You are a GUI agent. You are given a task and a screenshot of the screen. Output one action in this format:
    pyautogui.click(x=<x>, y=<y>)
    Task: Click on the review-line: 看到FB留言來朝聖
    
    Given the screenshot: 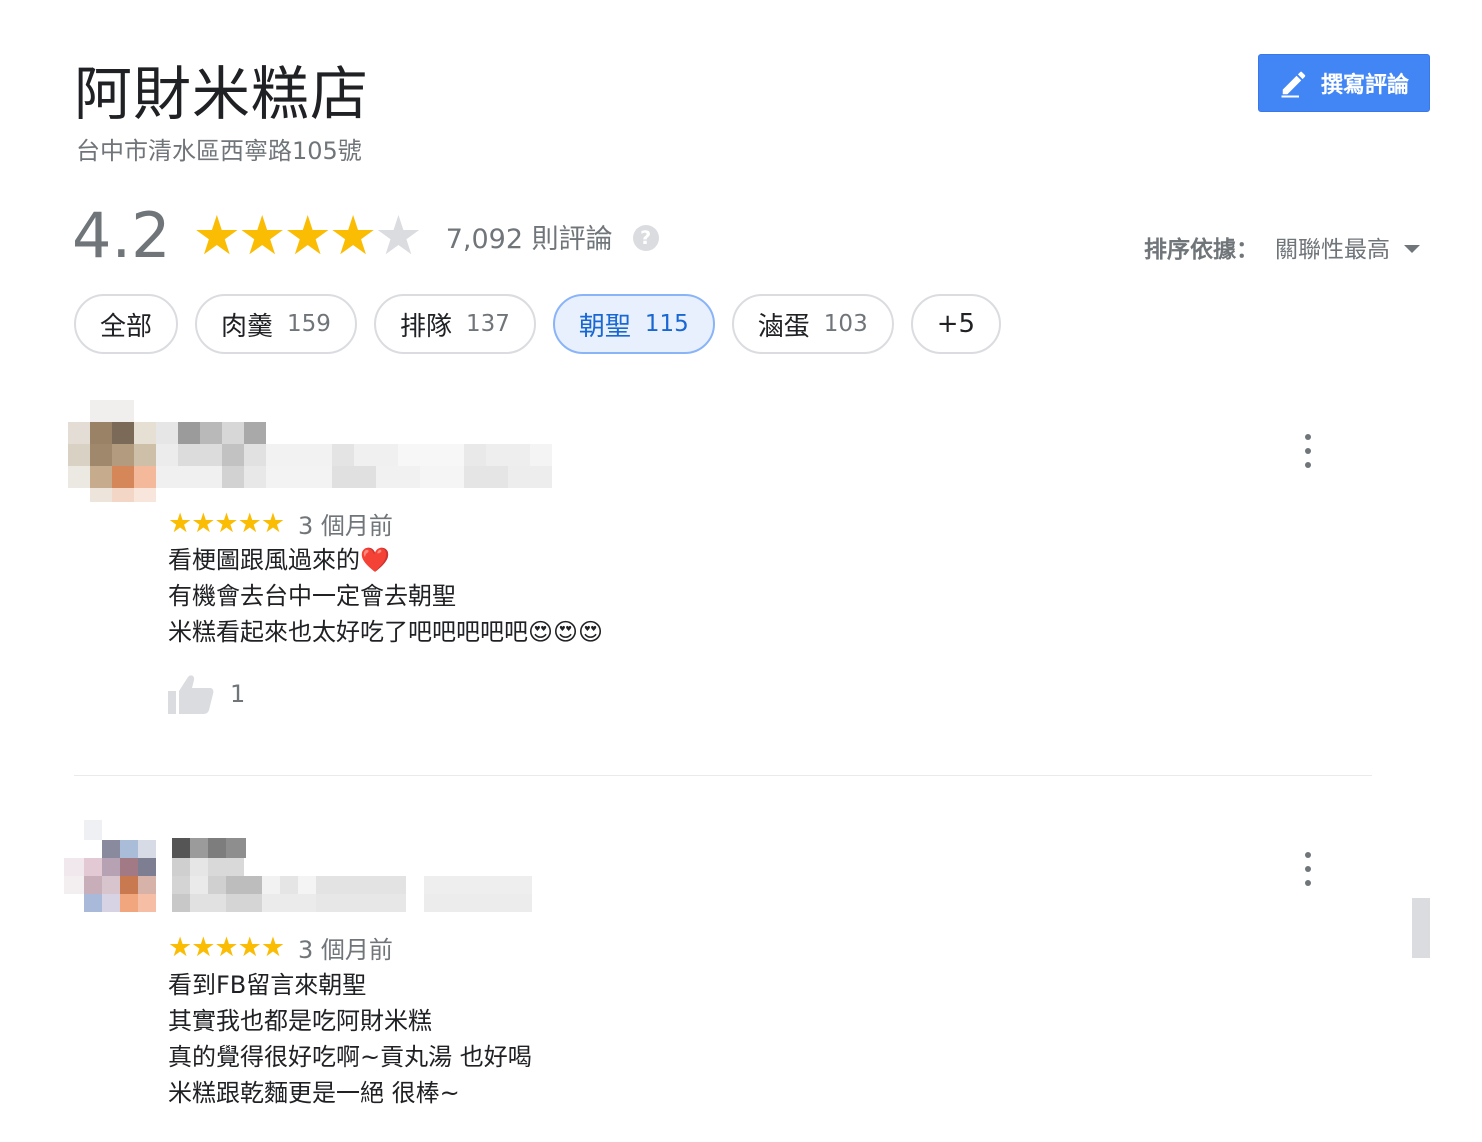 What is the action you would take?
    pyautogui.click(x=267, y=985)
    